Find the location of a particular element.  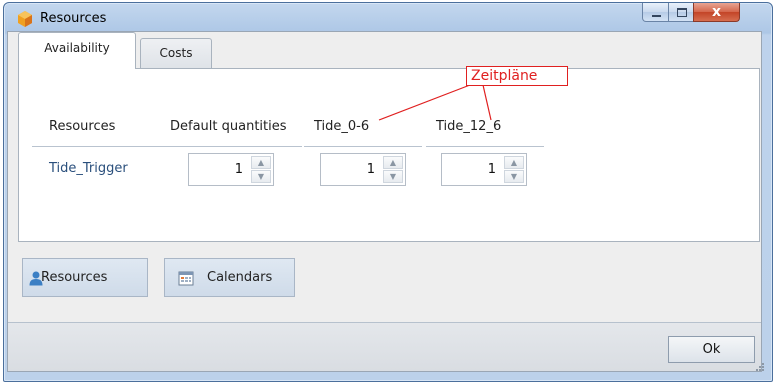

ok-button: Ok is located at coordinates (711, 349).